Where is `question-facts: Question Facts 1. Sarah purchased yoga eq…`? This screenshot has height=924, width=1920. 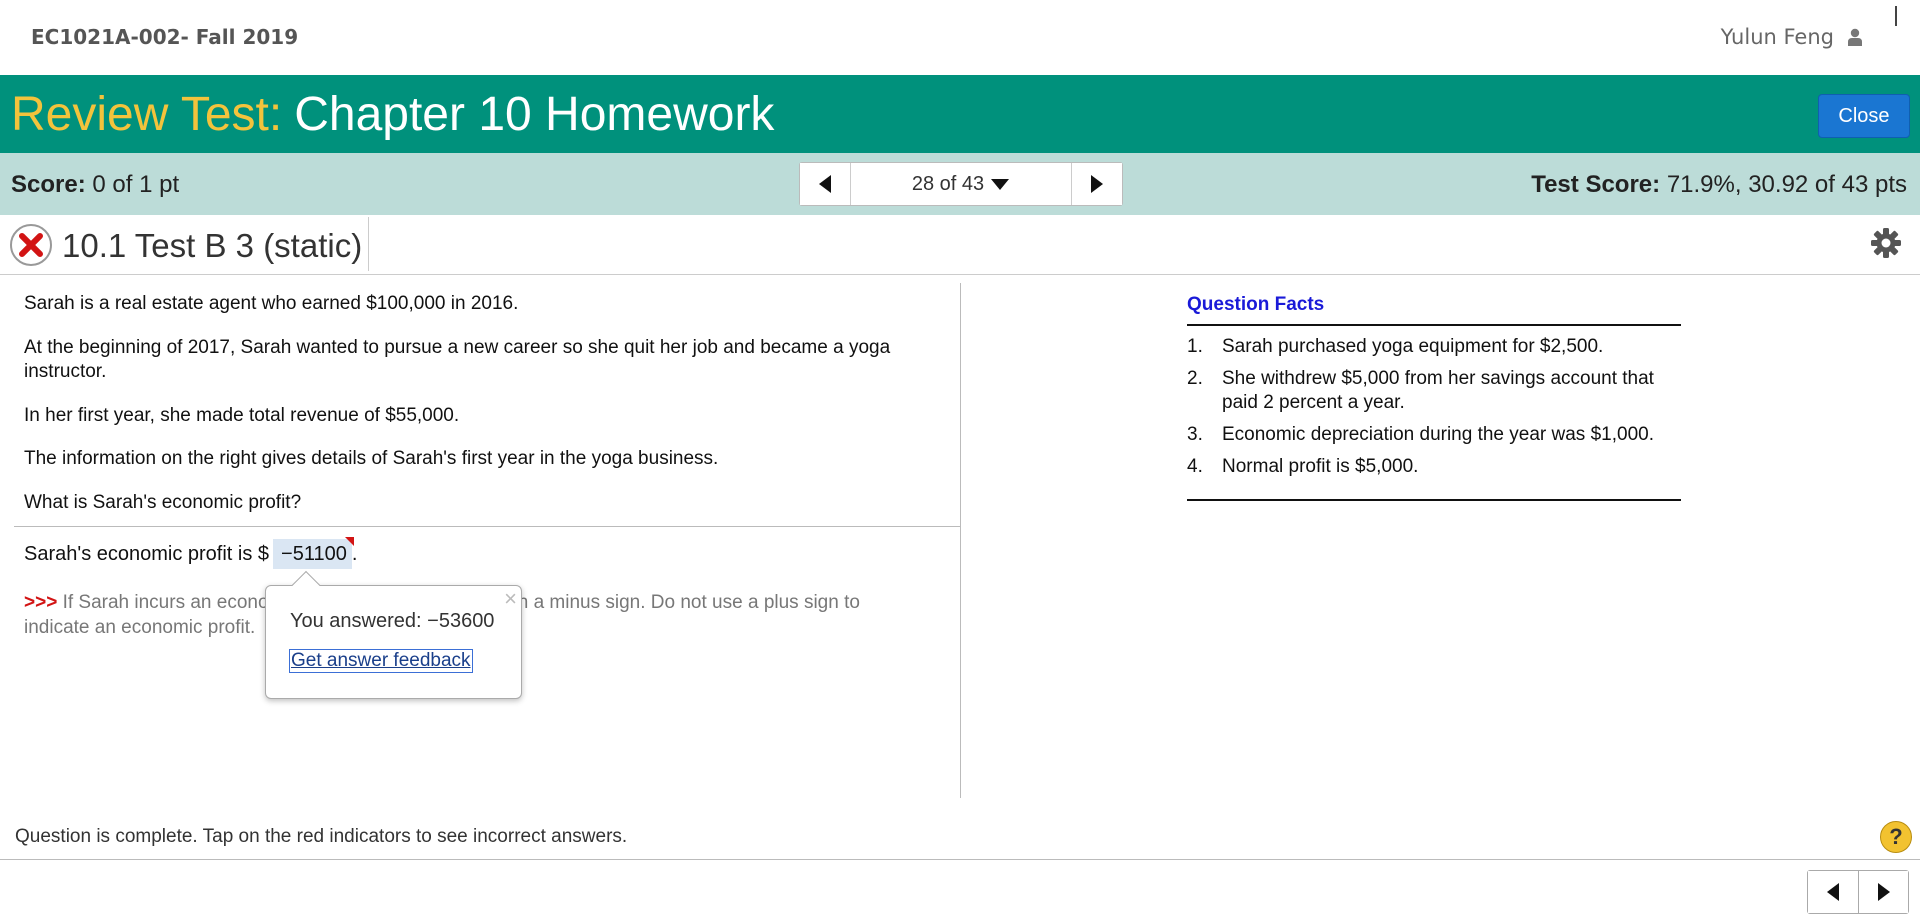 question-facts: Question Facts 1. Sarah purchased yoga eq… is located at coordinates (1434, 396).